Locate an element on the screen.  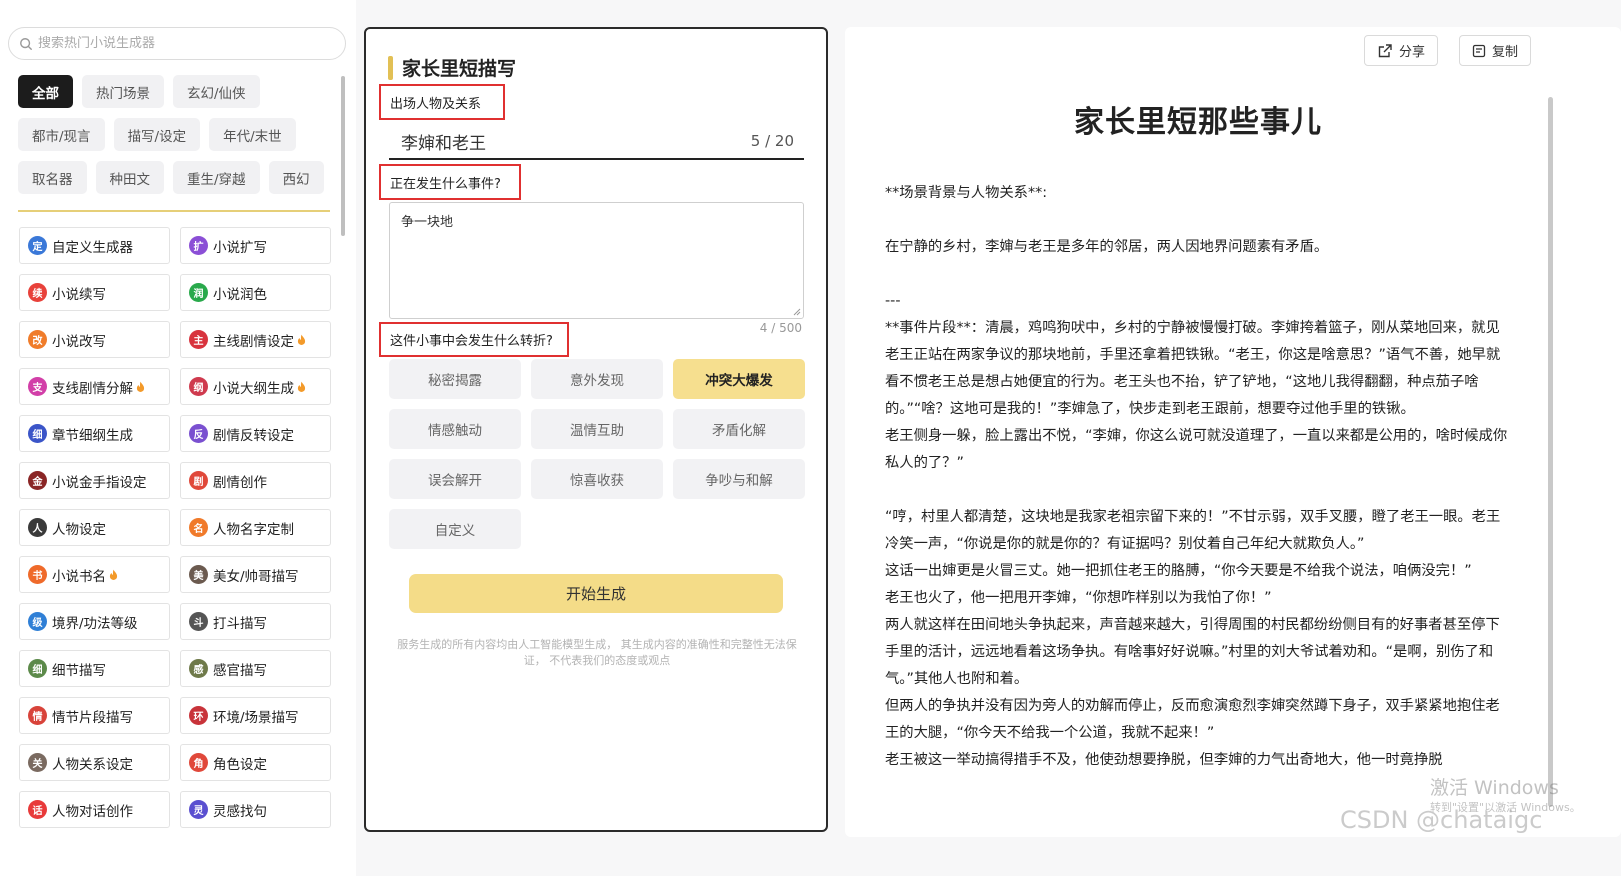
category-tab: 全部 is located at coordinates (45, 91).